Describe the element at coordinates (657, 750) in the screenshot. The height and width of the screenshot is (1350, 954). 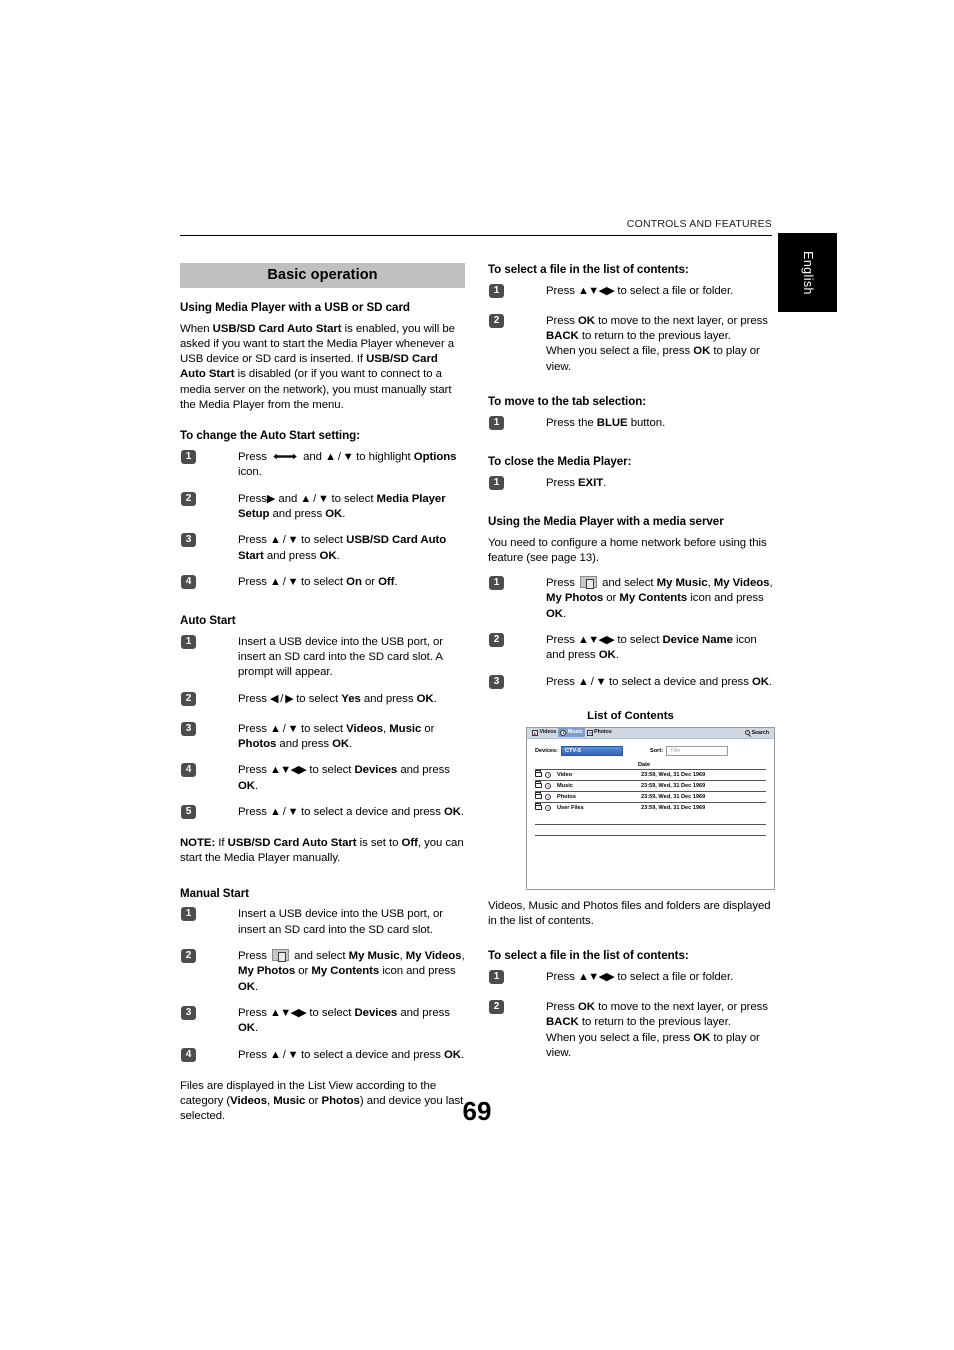
I see `sort-label: Sort:` at that location.